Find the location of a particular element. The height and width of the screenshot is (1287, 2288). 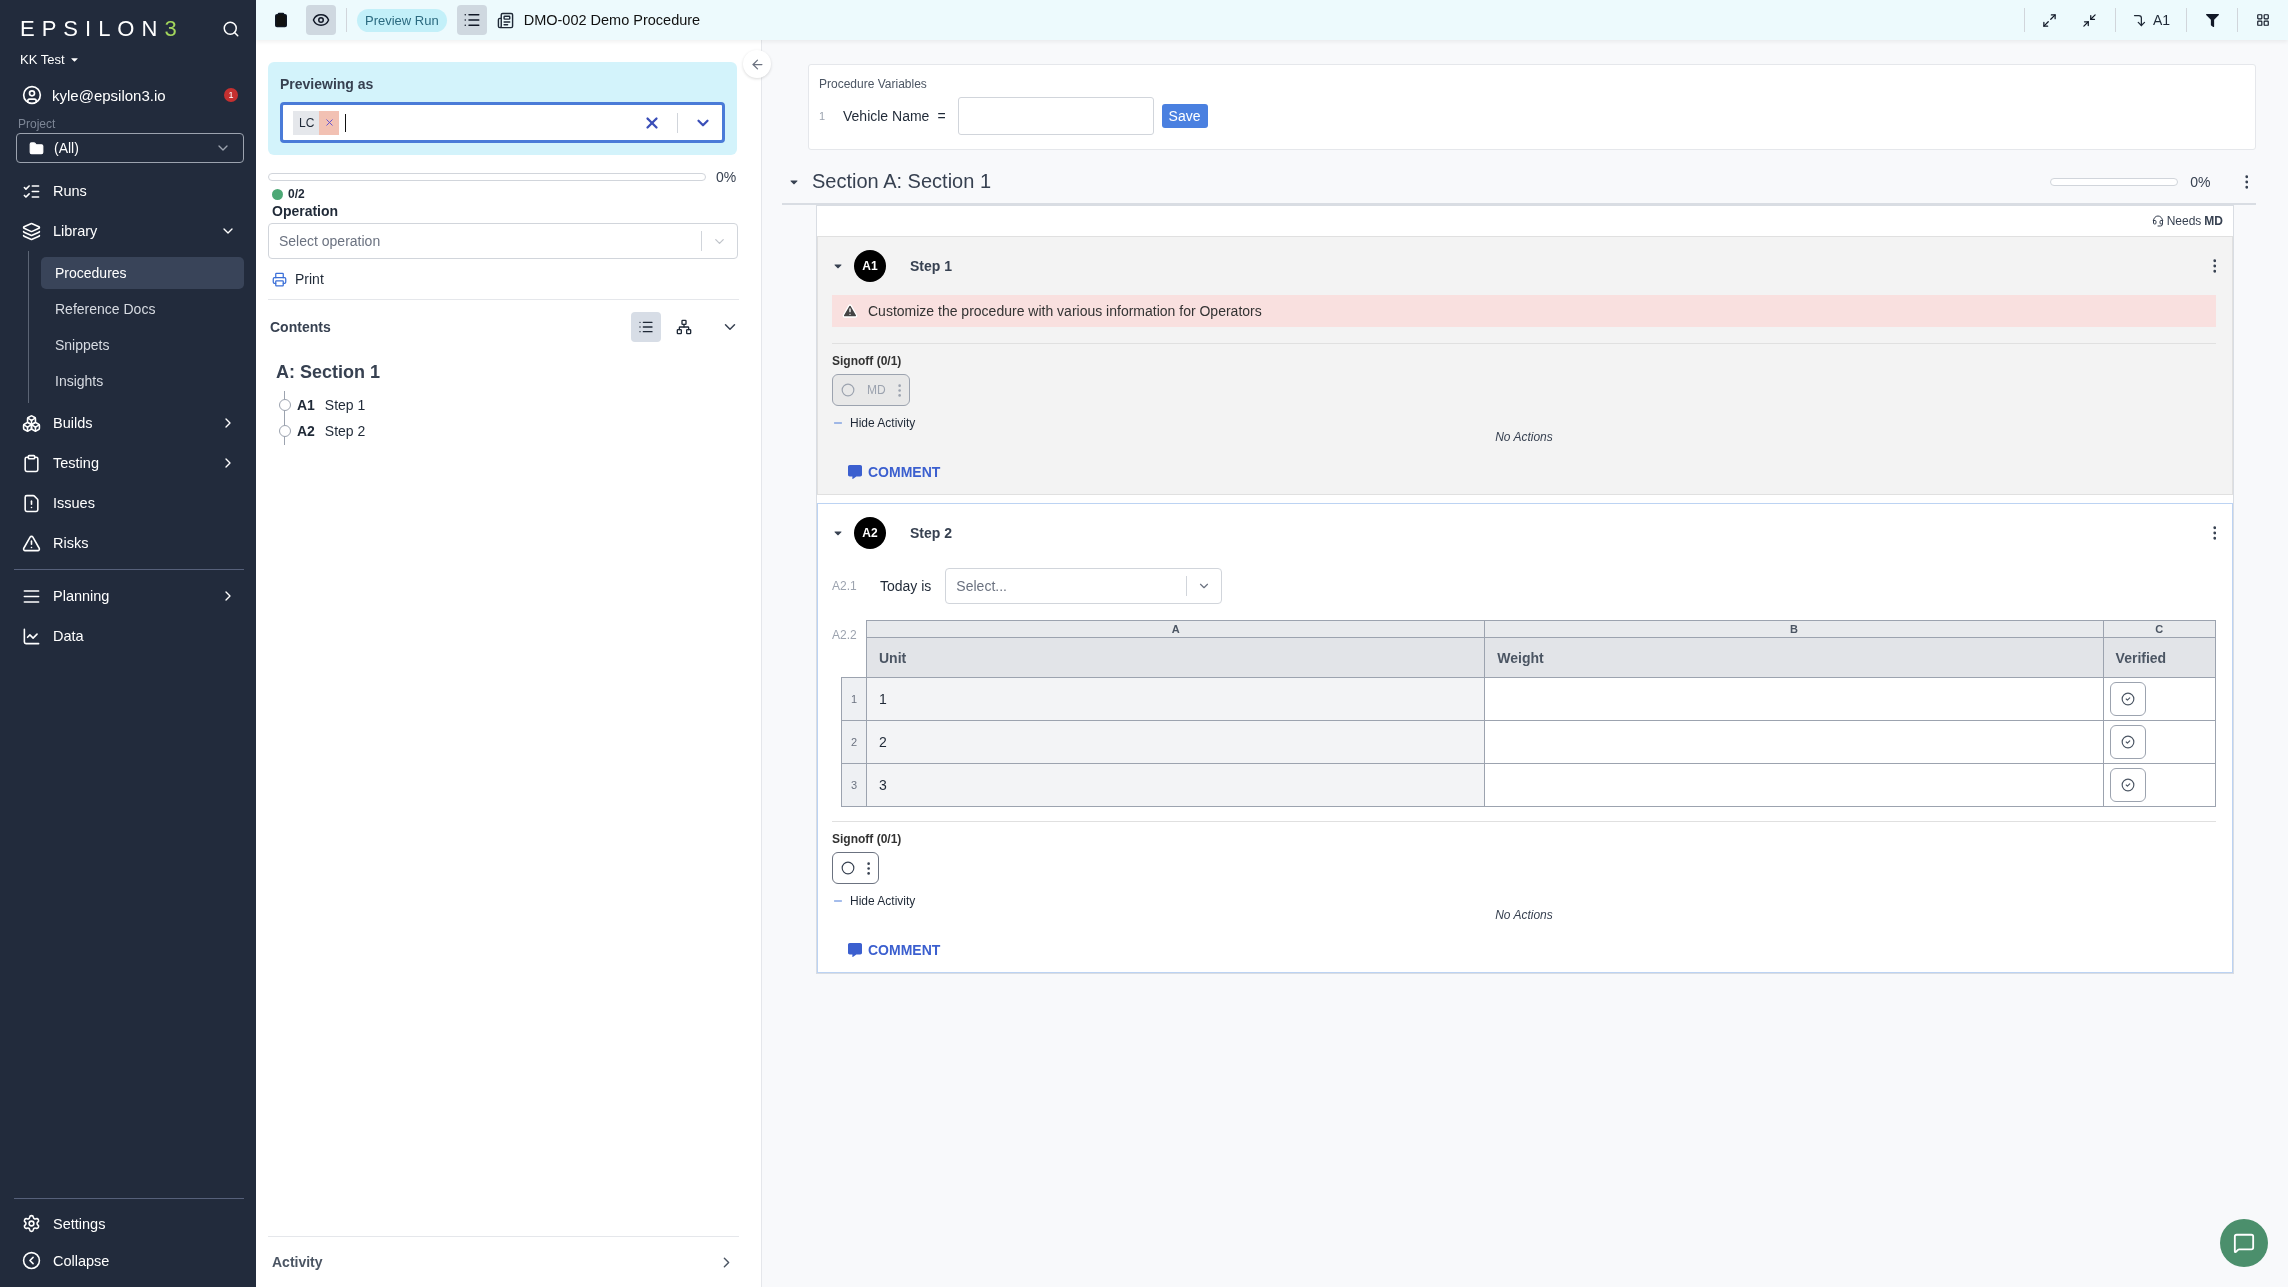

role-tag: LC is located at coordinates (316, 122).